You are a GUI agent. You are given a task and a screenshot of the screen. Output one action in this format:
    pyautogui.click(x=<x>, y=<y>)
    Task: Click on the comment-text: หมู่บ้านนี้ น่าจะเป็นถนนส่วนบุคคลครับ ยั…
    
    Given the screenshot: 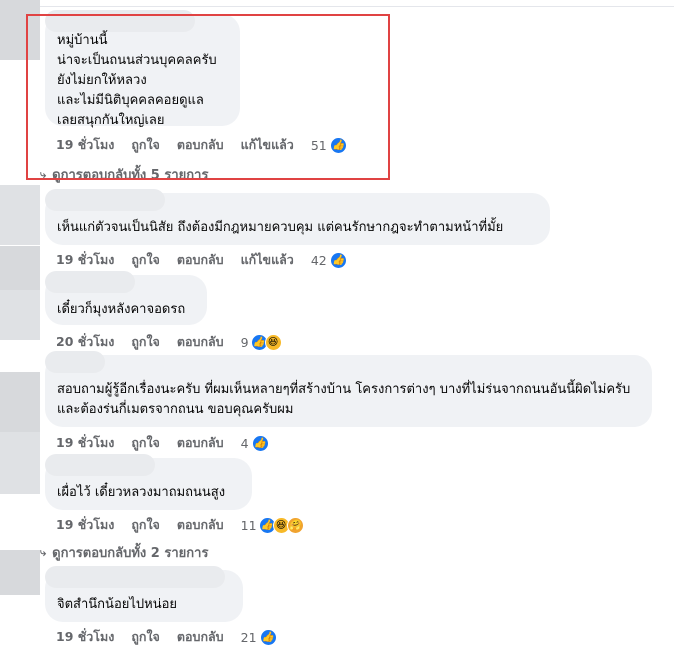 What is the action you would take?
    pyautogui.click(x=137, y=80)
    